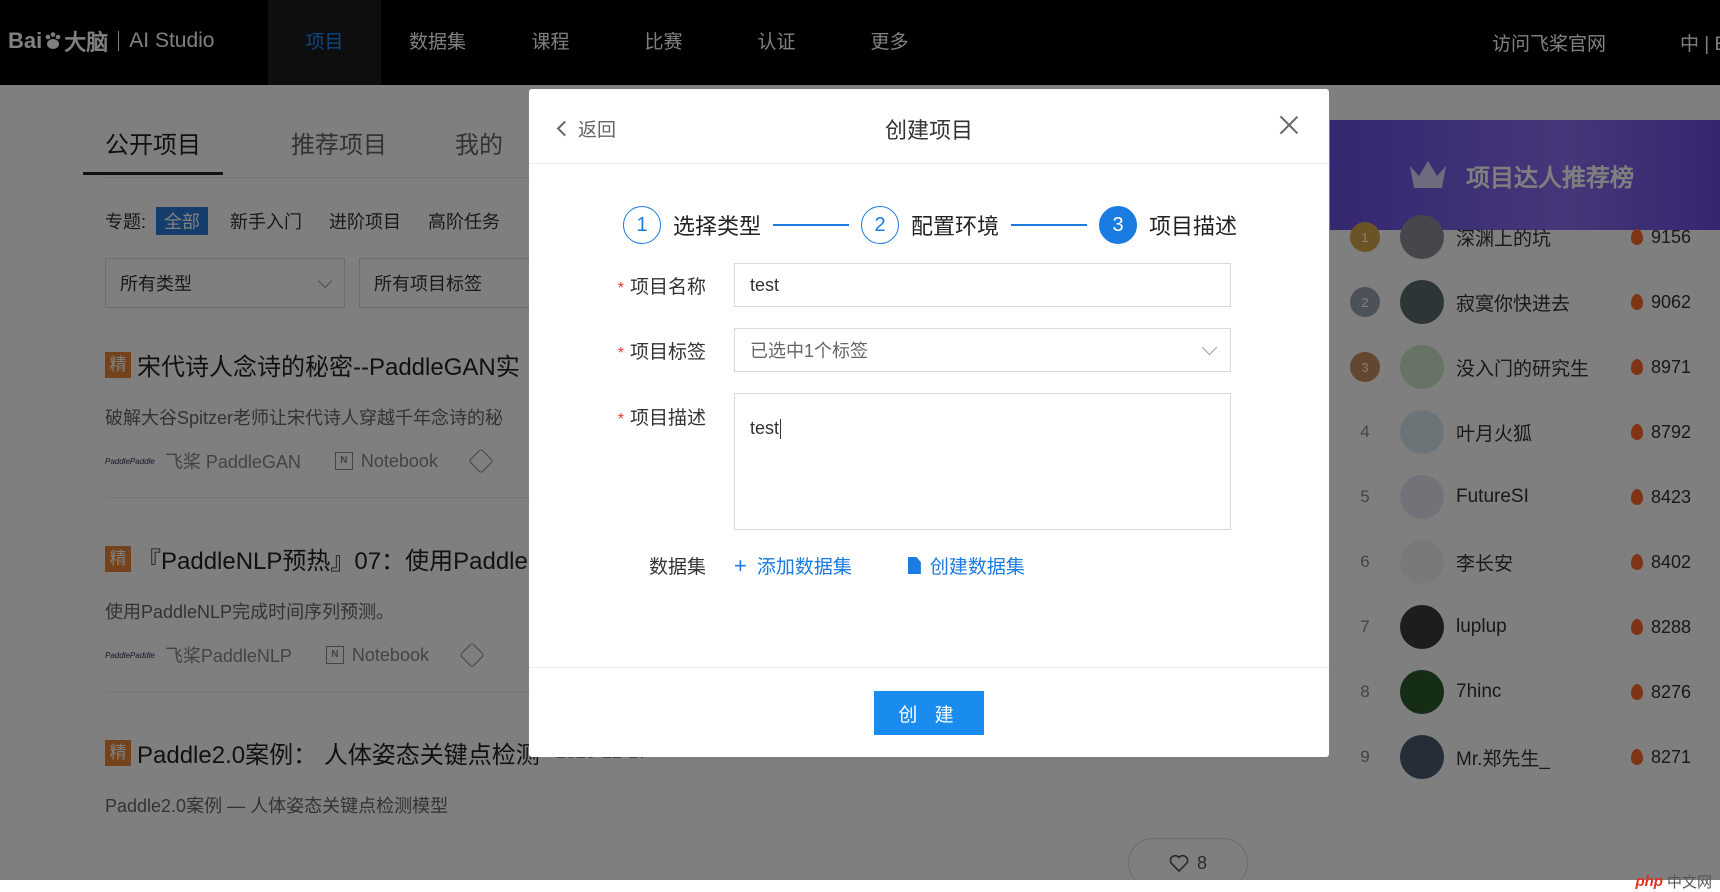 This screenshot has height=892, width=1720. What do you see at coordinates (982, 350) in the screenshot?
I see `project-tags-select: 已选中1个标签` at bounding box center [982, 350].